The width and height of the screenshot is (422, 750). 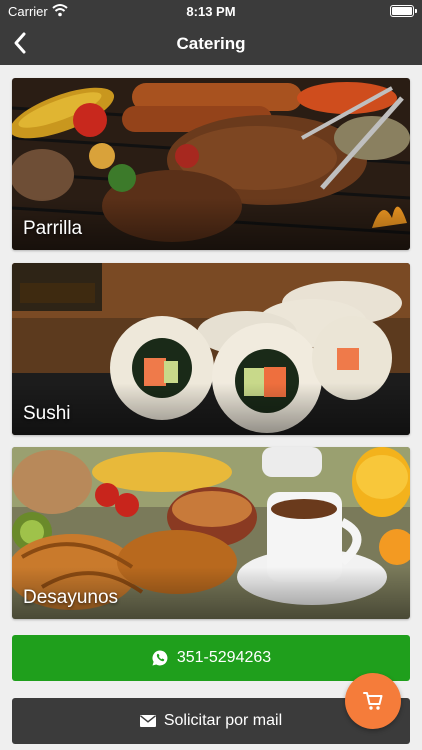 I want to click on status-bar: Carrier 8:13 PM, so click(x=211, y=11).